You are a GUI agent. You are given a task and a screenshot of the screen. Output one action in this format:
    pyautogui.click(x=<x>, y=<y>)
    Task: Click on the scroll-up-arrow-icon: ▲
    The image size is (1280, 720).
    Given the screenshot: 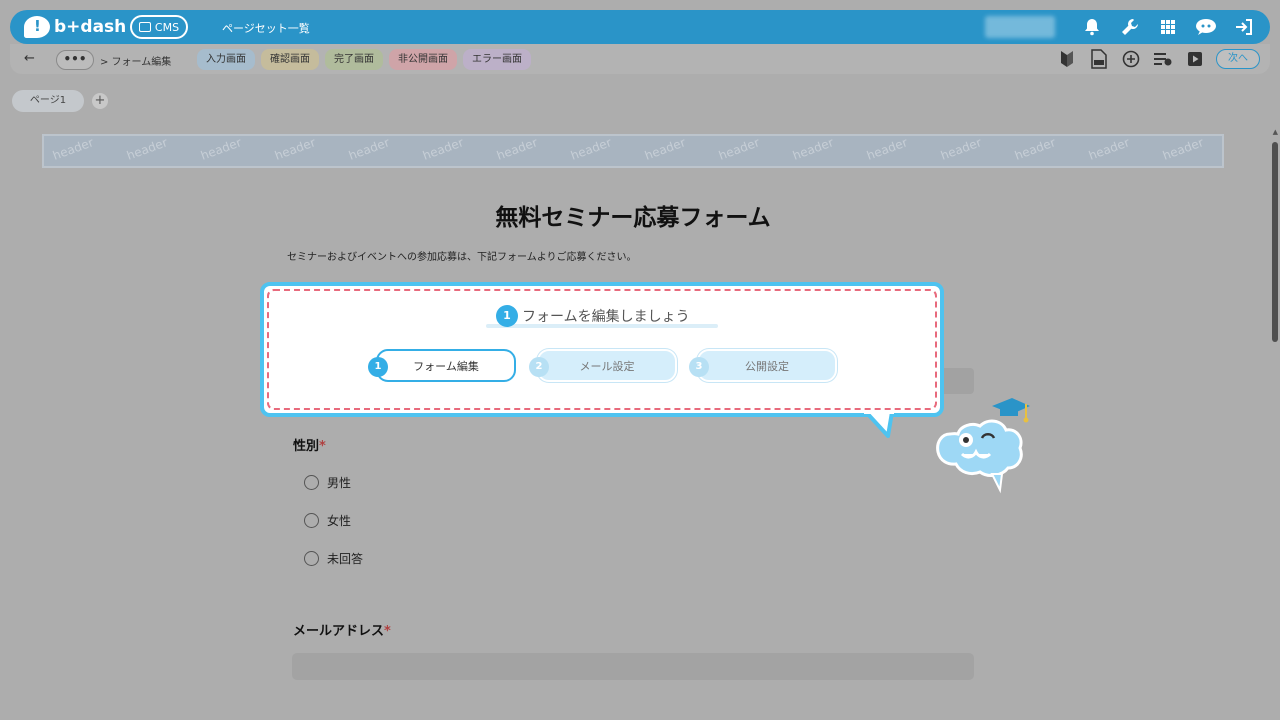 What is the action you would take?
    pyautogui.click(x=1275, y=132)
    